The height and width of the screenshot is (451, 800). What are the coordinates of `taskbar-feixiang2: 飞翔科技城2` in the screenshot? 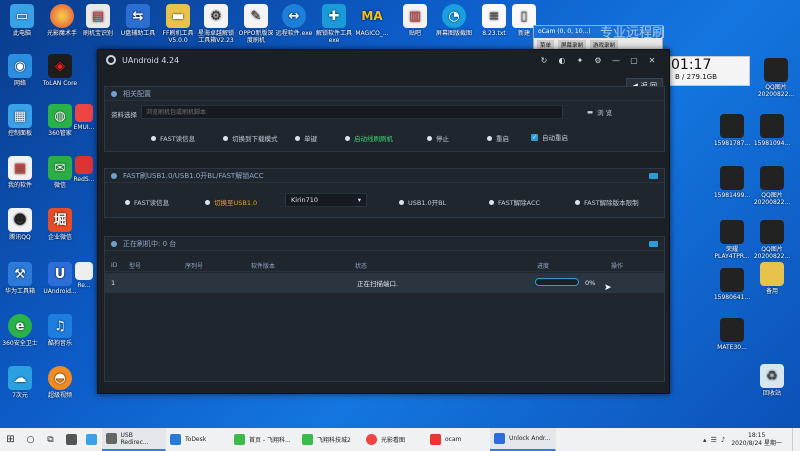 It's located at (330, 439).